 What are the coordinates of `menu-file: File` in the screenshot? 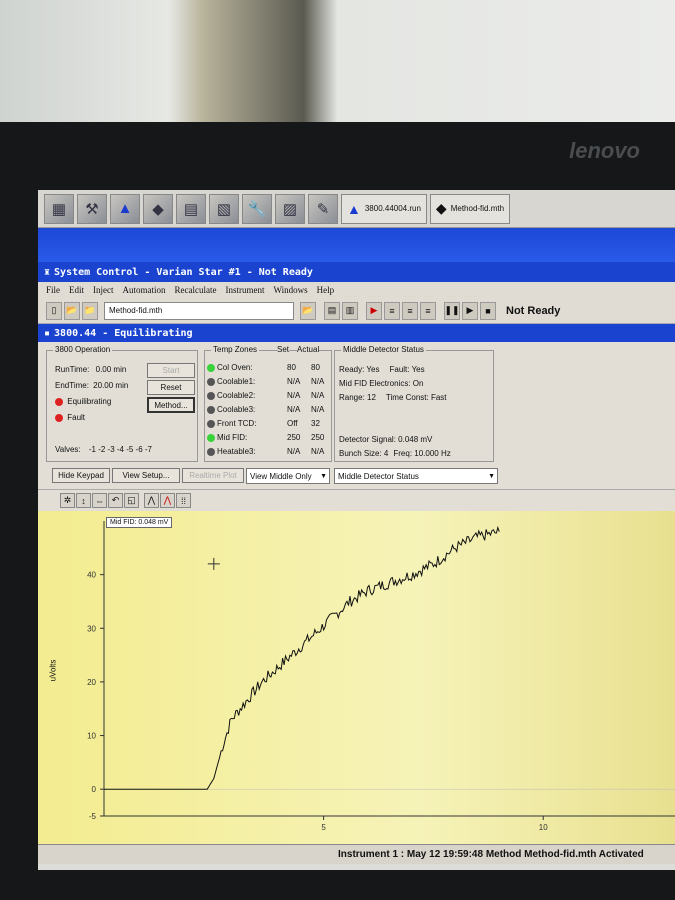 It's located at (53, 290).